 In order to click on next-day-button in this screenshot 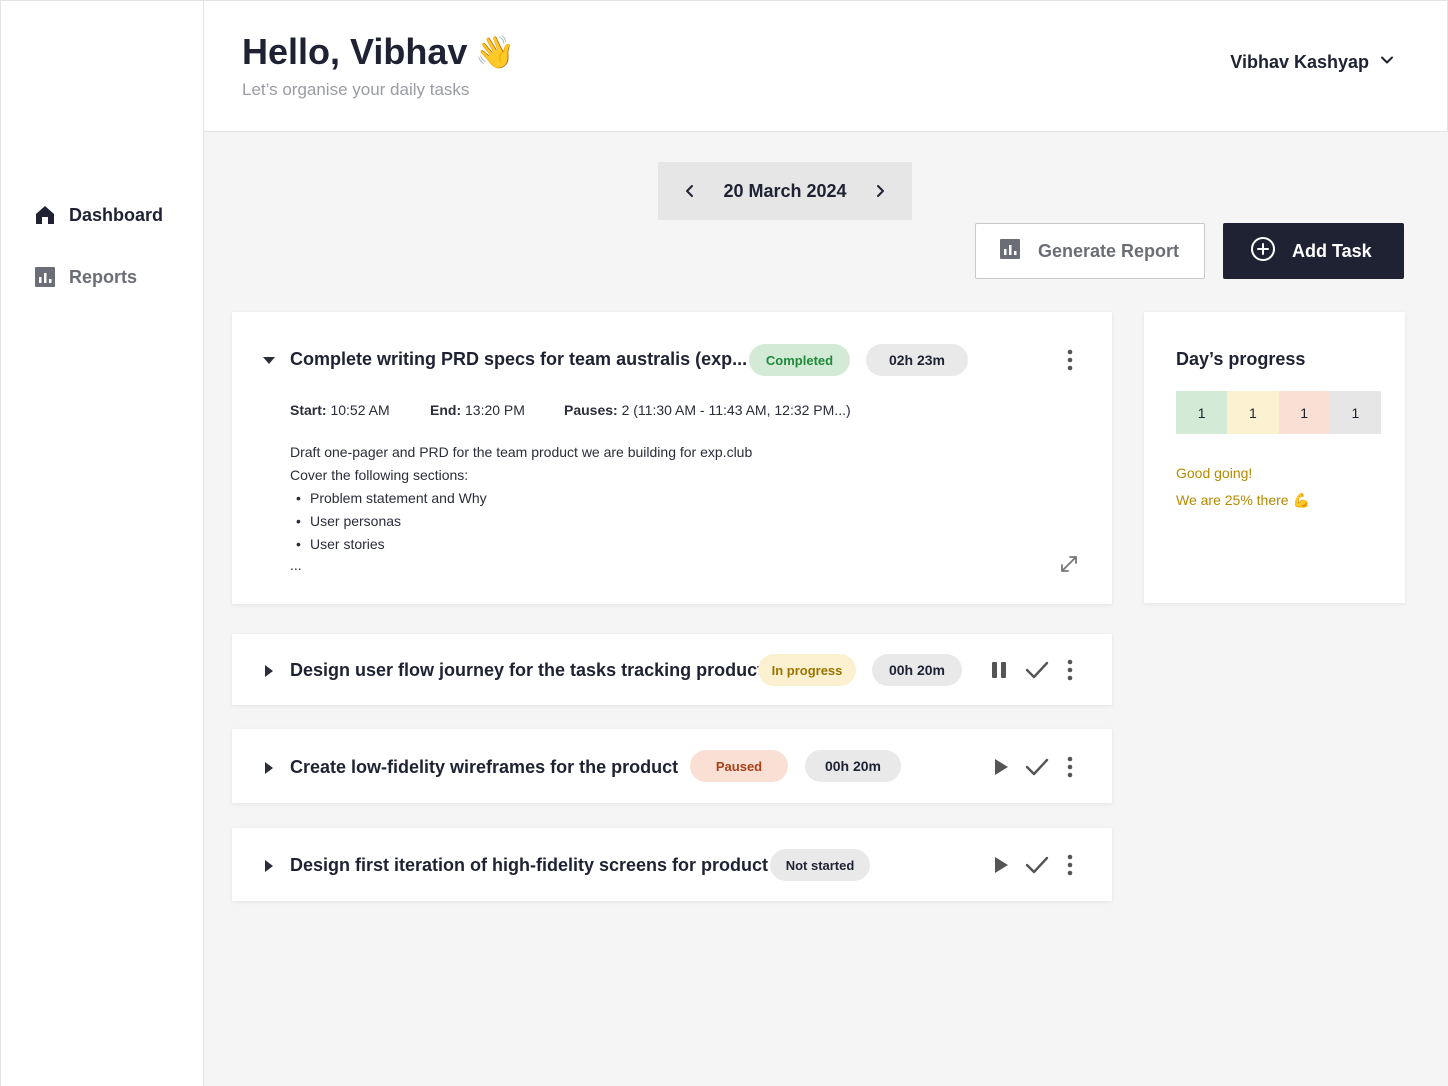, I will do `click(880, 191)`.